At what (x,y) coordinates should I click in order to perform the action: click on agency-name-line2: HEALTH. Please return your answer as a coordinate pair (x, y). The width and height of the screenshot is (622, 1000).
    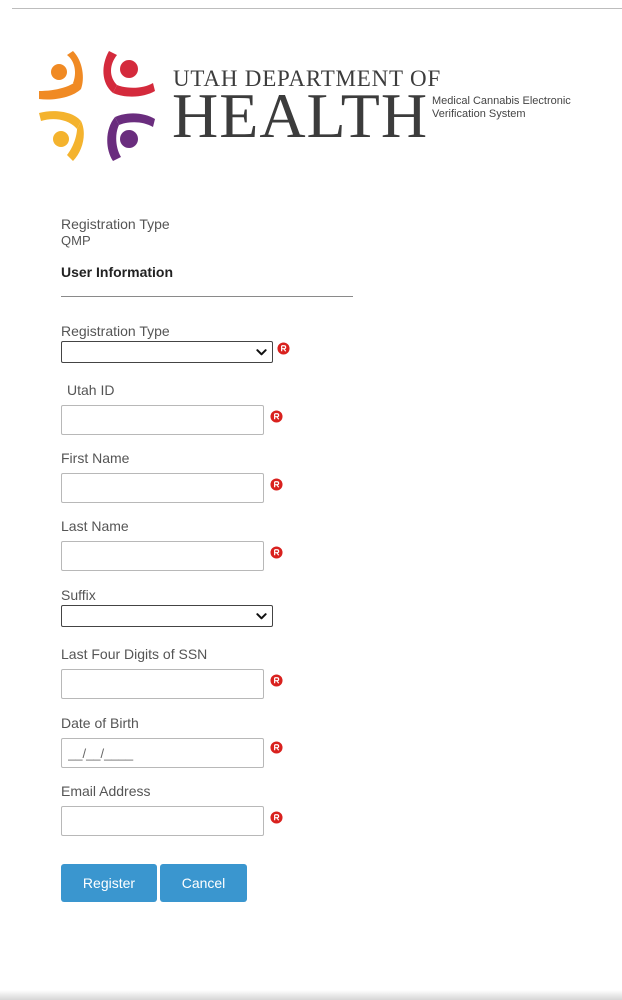
    Looking at the image, I should click on (300, 115).